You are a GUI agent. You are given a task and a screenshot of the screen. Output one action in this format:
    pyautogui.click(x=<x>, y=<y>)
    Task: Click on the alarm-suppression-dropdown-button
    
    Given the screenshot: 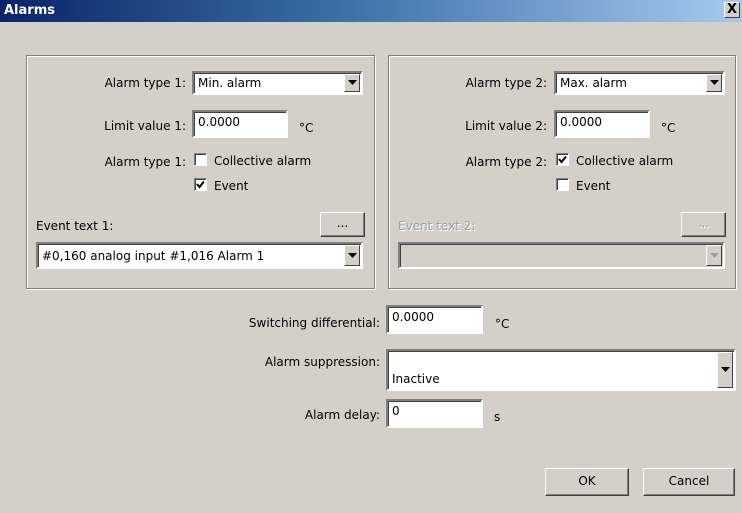 What is the action you would take?
    pyautogui.click(x=725, y=370)
    